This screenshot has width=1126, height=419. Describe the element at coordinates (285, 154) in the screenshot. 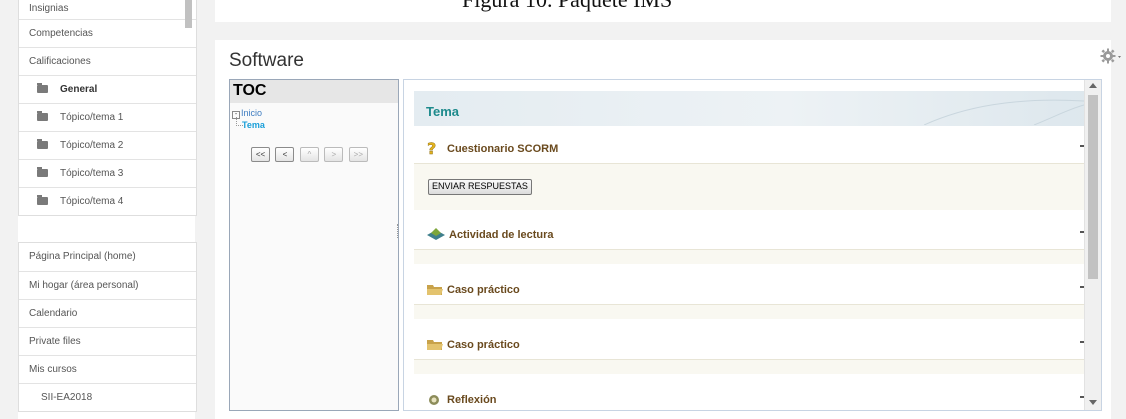

I see `previous-button: <` at that location.